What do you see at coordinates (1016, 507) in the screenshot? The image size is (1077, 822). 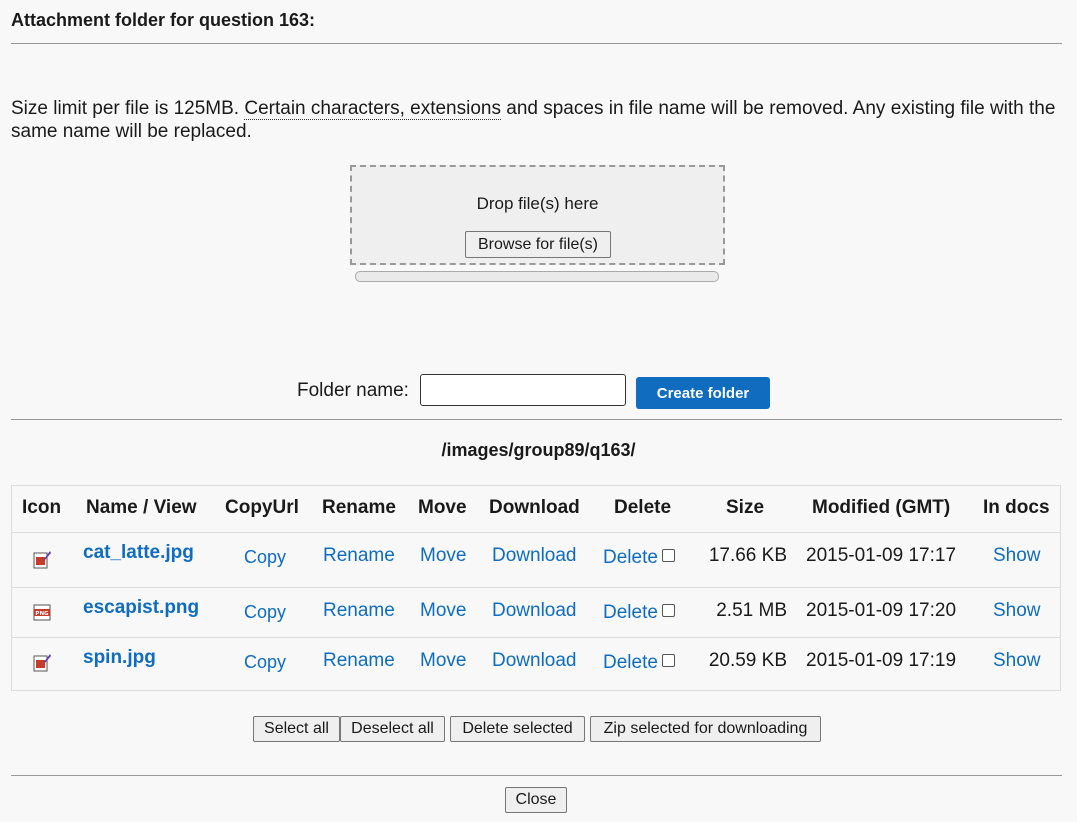 I see `column-header-in-docs: In docs` at bounding box center [1016, 507].